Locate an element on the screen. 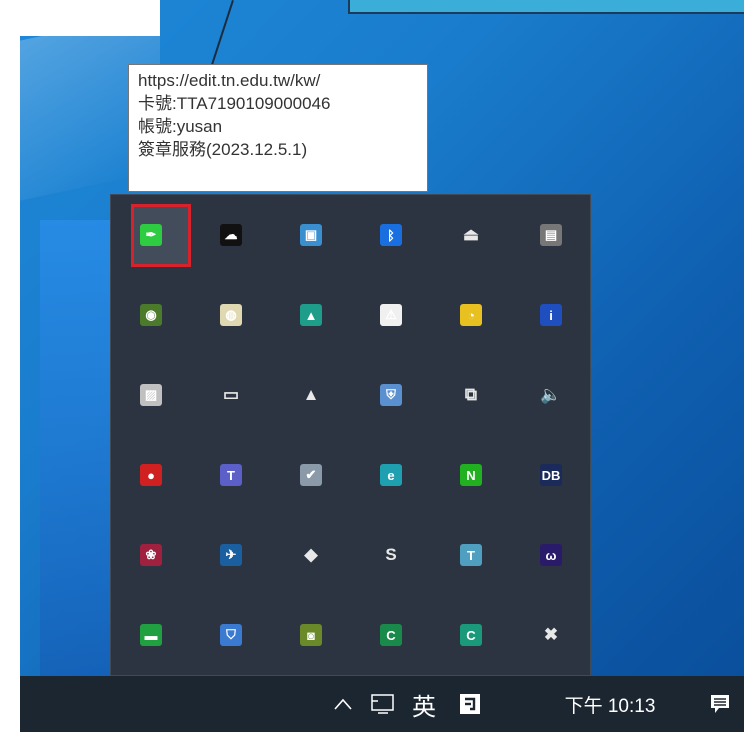  tray-icon-cell: ◉ is located at coordinates (151, 315).